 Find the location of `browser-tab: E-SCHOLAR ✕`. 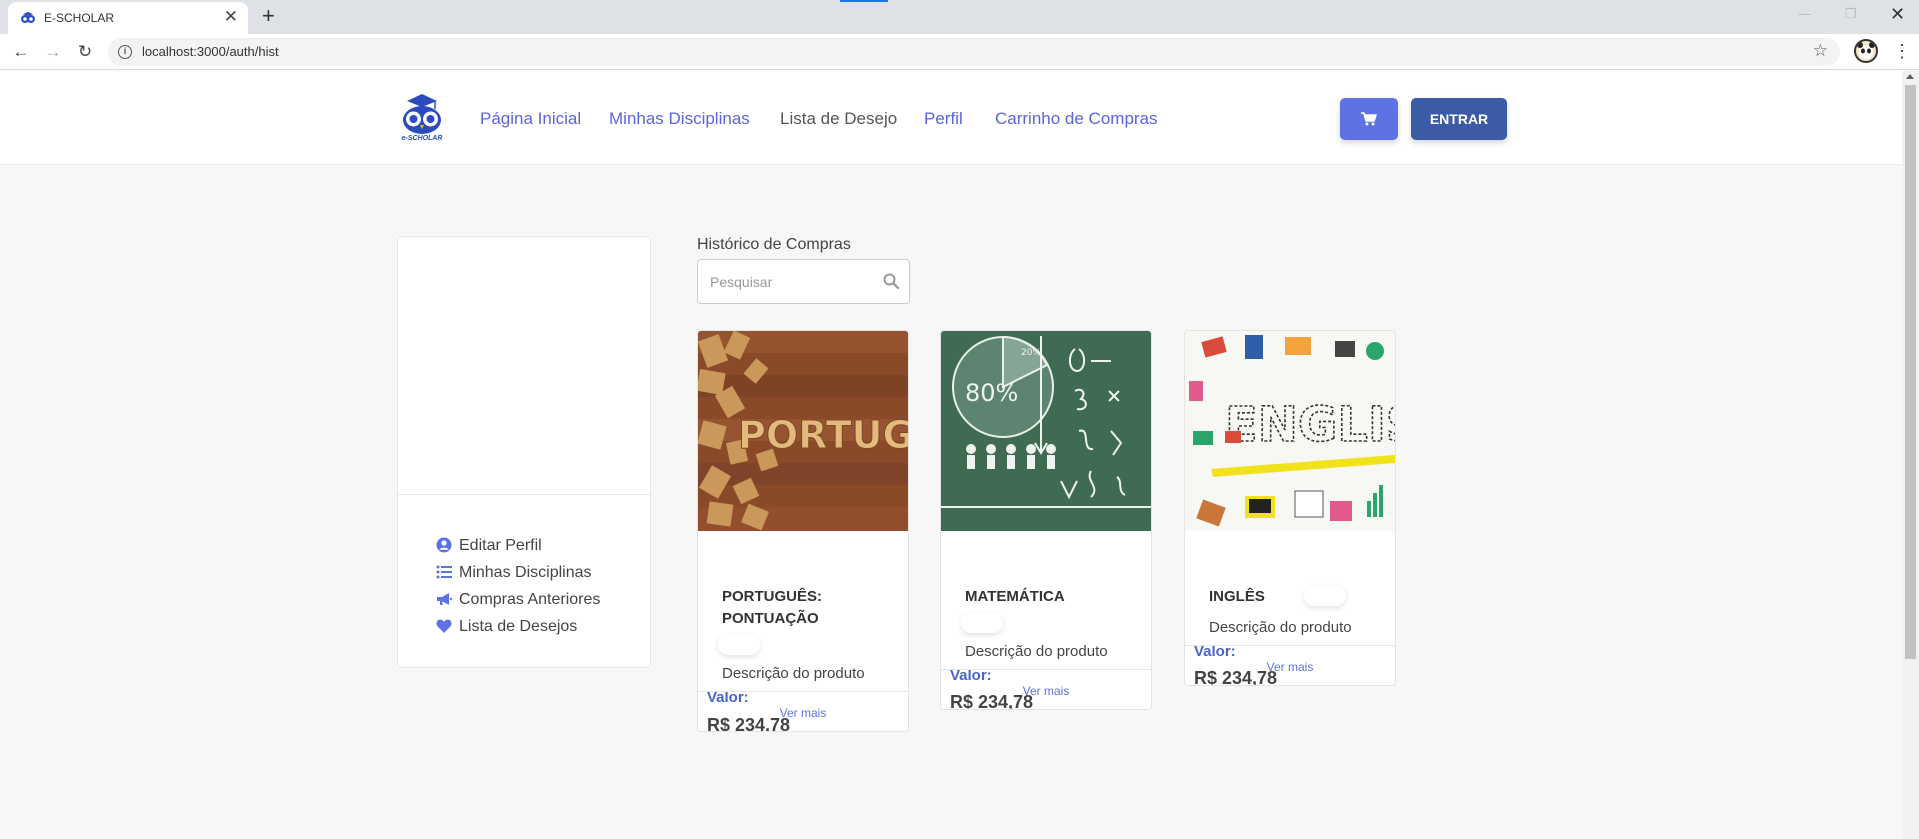

browser-tab: E-SCHOLAR ✕ is located at coordinates (128, 18).